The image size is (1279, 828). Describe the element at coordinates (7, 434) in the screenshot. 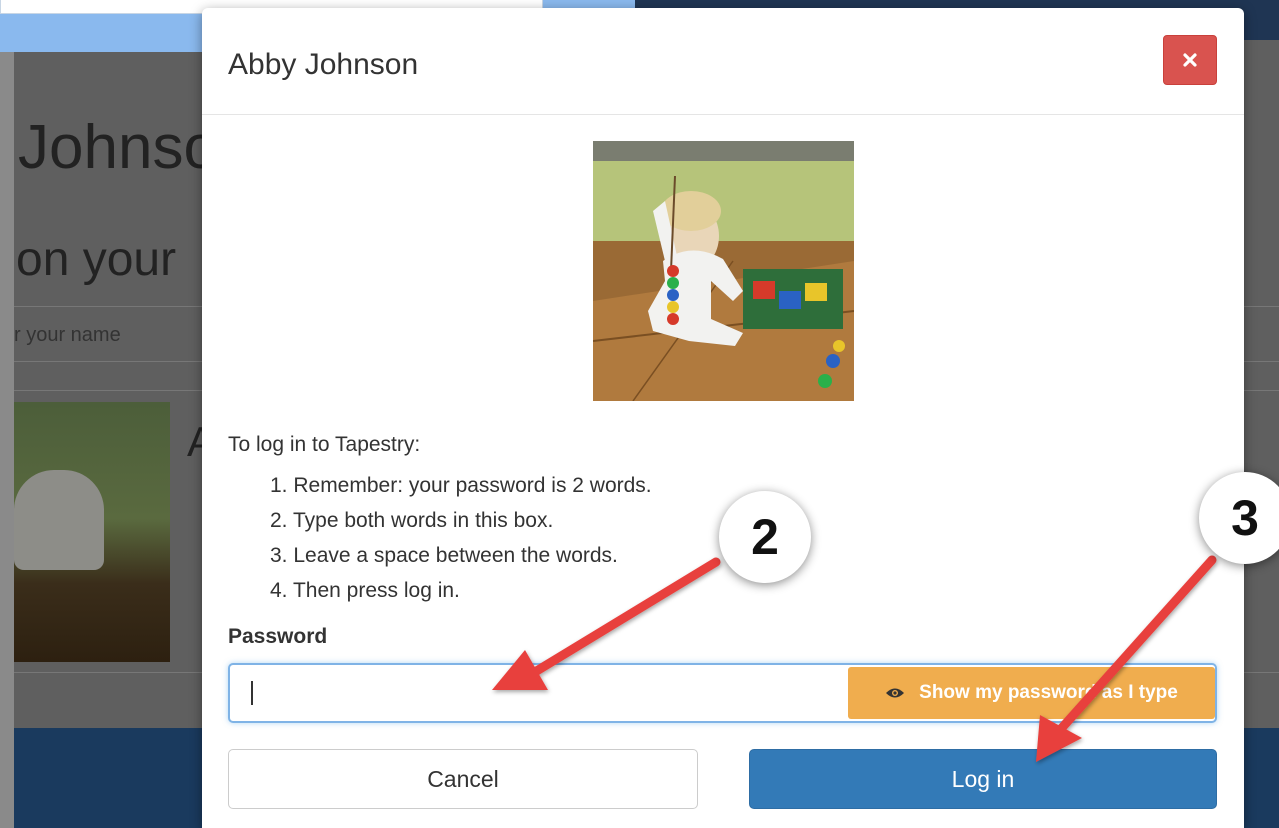

I see `background-edge` at that location.